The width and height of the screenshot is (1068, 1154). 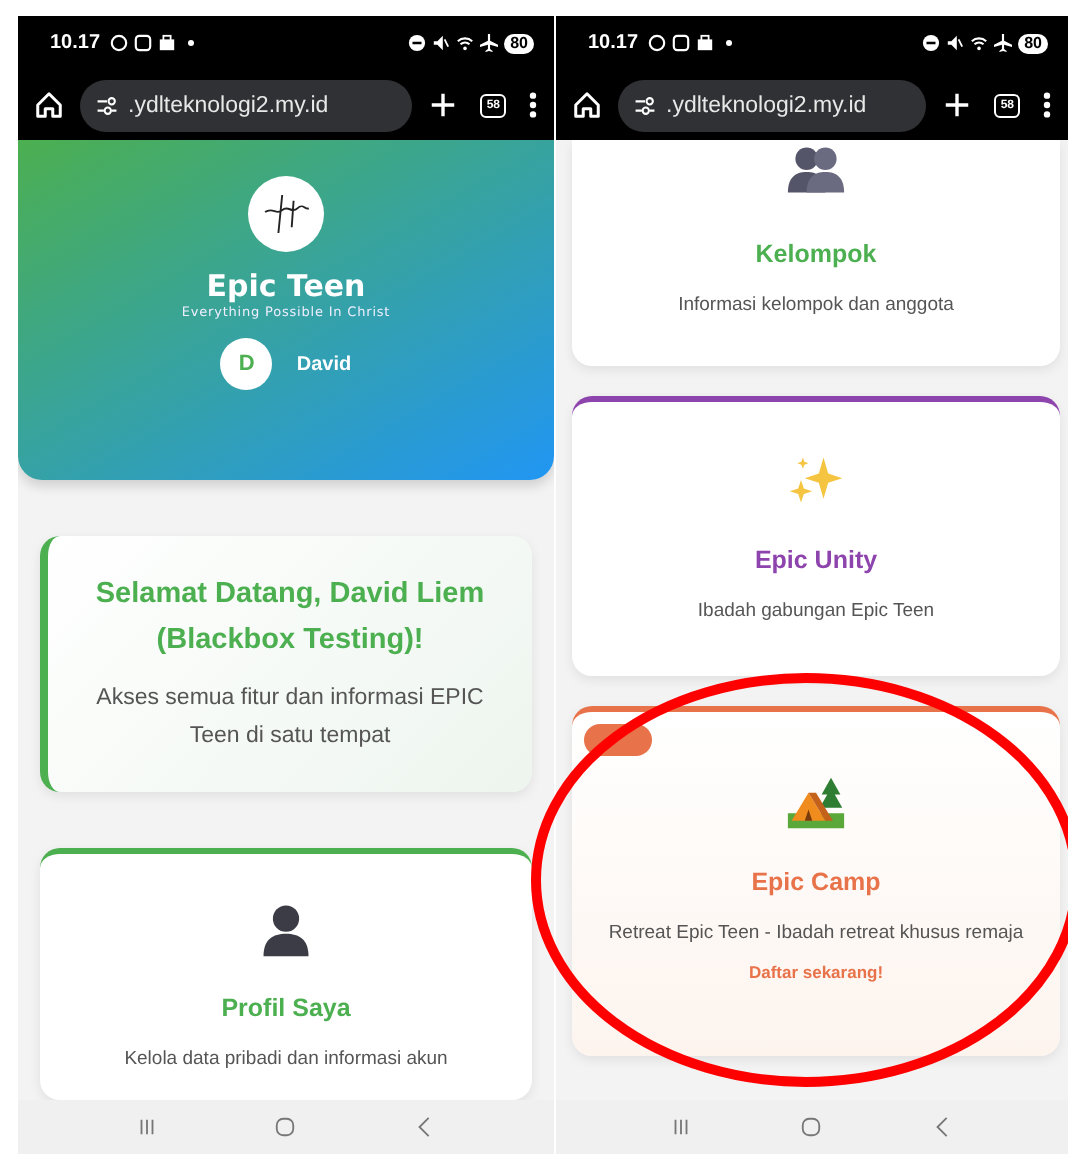 What do you see at coordinates (324, 364) in the screenshot?
I see `user-name: David` at bounding box center [324, 364].